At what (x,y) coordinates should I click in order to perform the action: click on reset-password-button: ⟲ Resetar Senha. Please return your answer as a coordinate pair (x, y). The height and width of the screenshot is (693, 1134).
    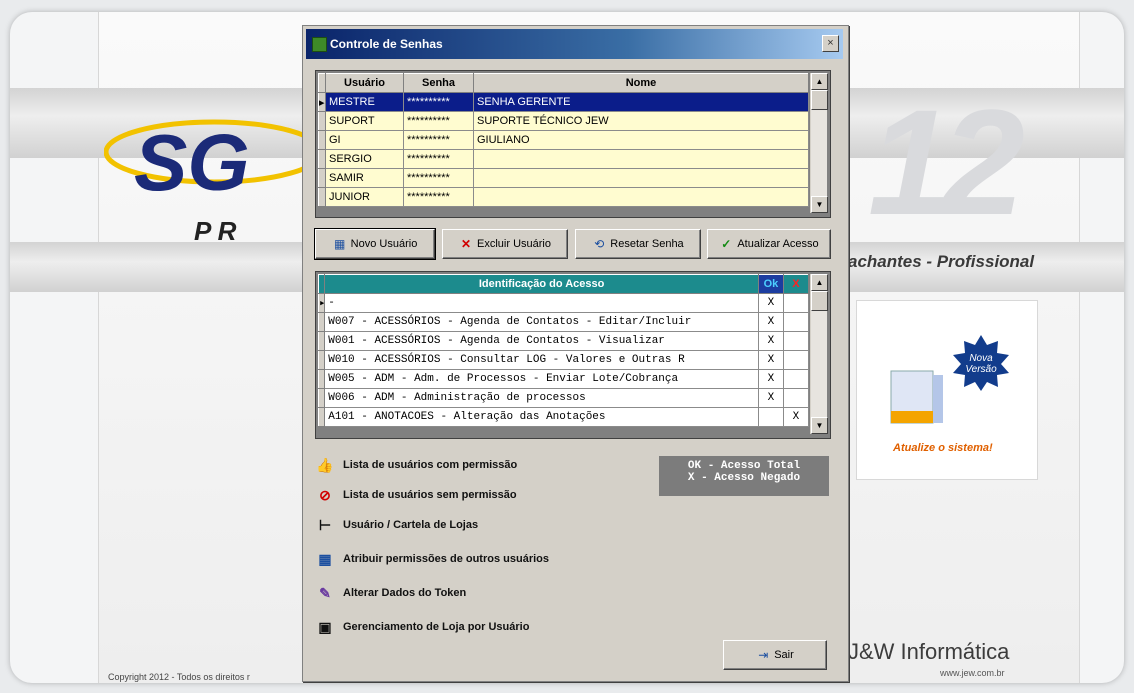
    Looking at the image, I should click on (638, 244).